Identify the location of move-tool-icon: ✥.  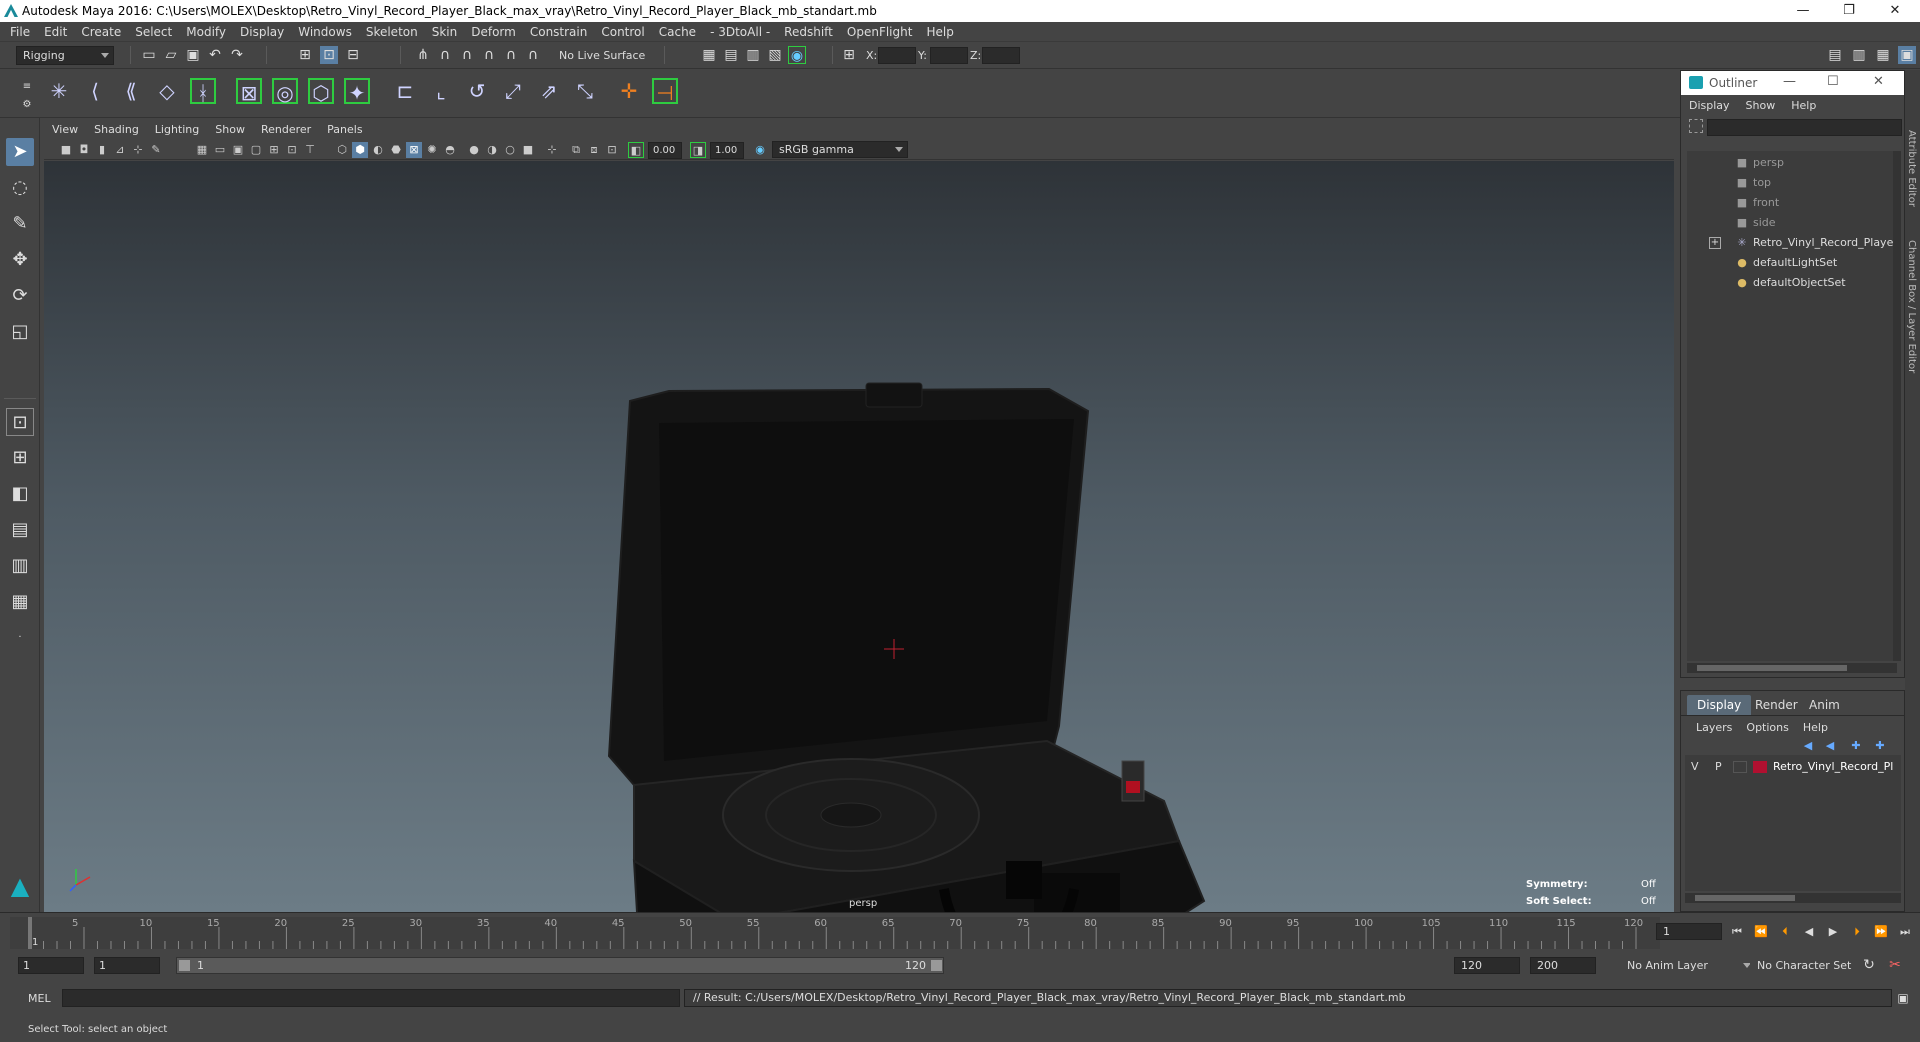
(20, 260).